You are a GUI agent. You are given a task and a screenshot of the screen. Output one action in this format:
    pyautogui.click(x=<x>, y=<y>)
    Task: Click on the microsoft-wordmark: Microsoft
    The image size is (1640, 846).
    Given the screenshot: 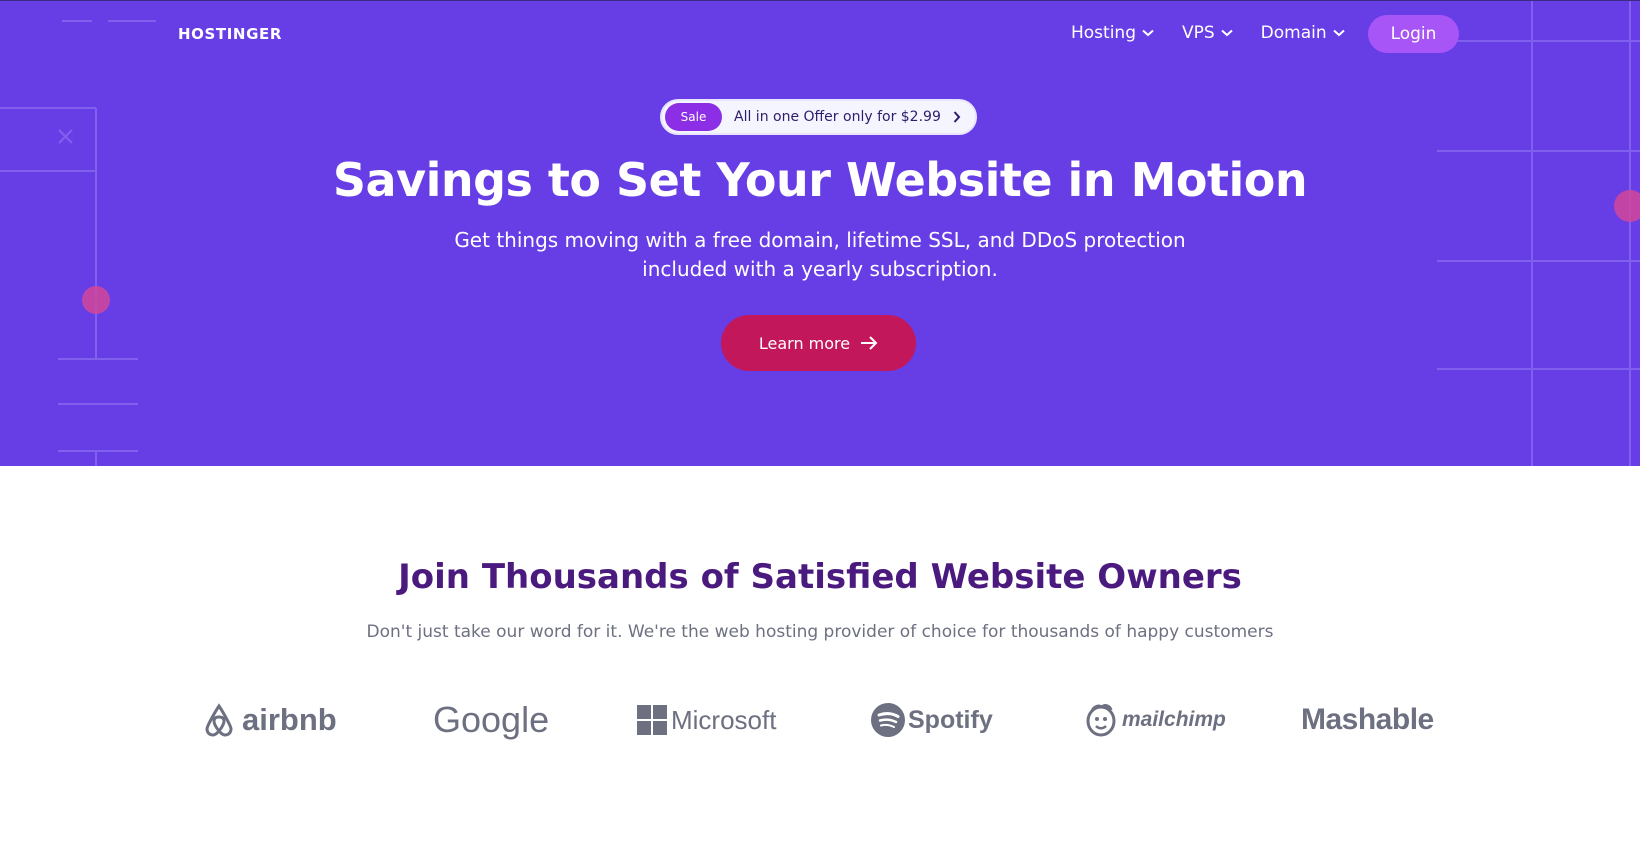 What is the action you would take?
    pyautogui.click(x=724, y=719)
    